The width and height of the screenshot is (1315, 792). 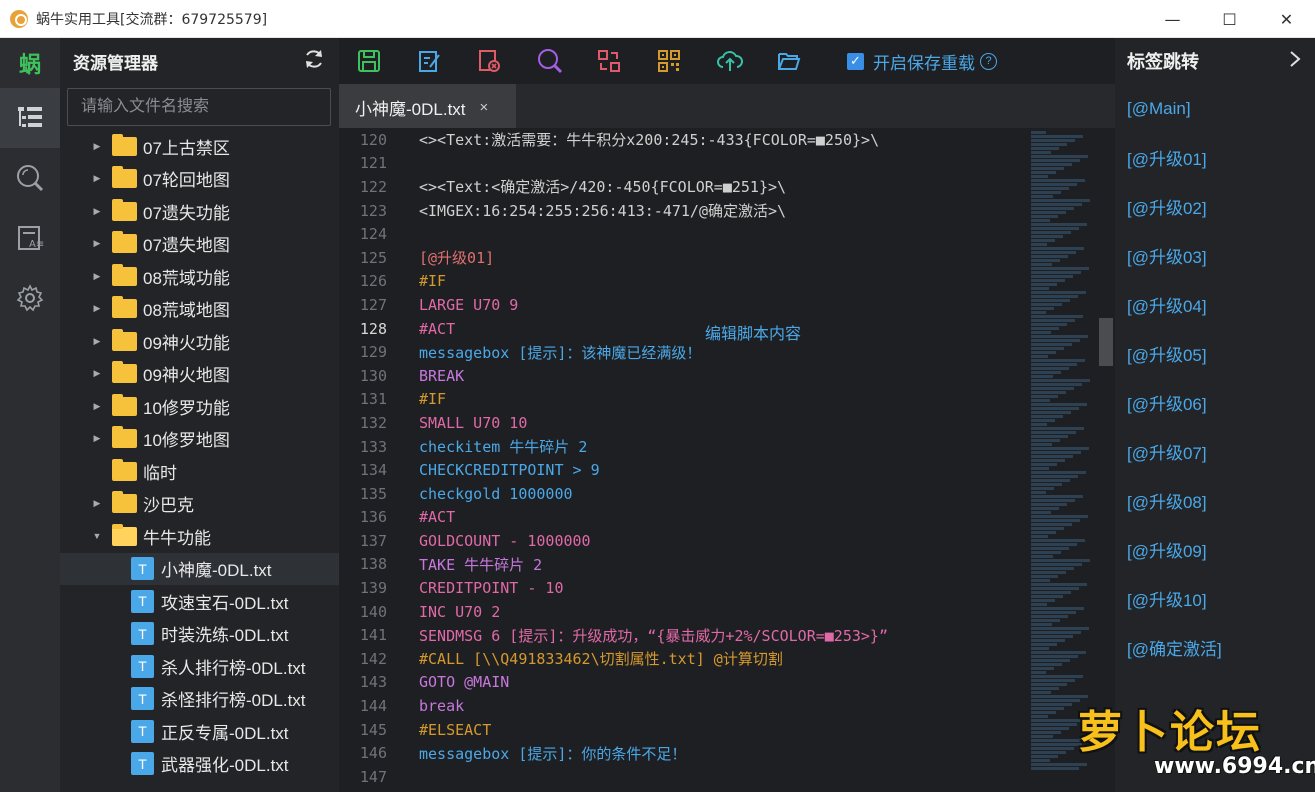 I want to click on file-item: T 攻速宝石-0DL.txt, so click(x=199, y=601).